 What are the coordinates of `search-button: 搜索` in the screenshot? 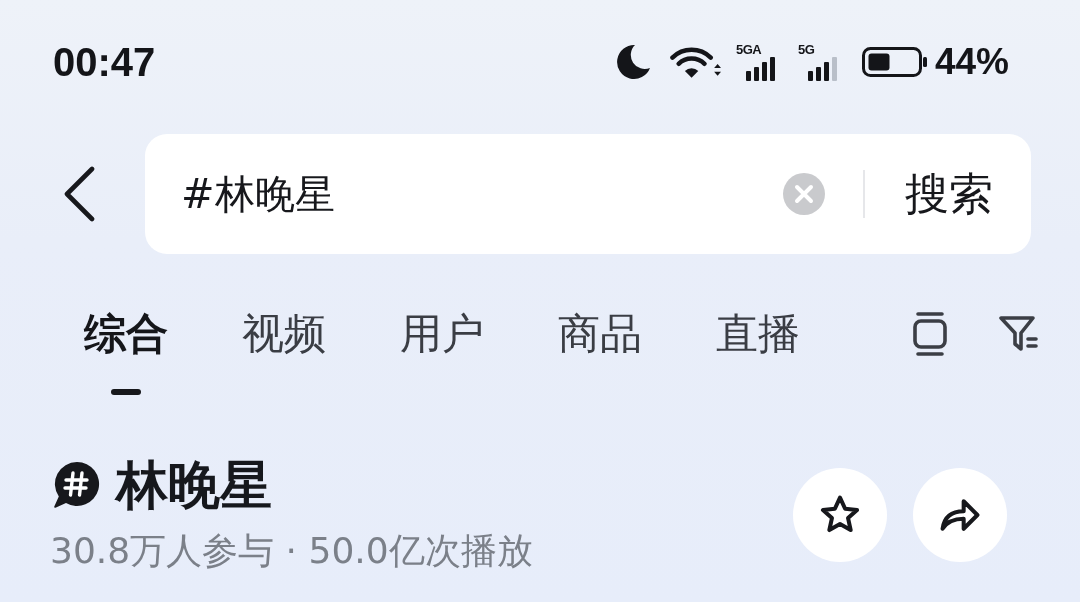 It's located at (948, 194).